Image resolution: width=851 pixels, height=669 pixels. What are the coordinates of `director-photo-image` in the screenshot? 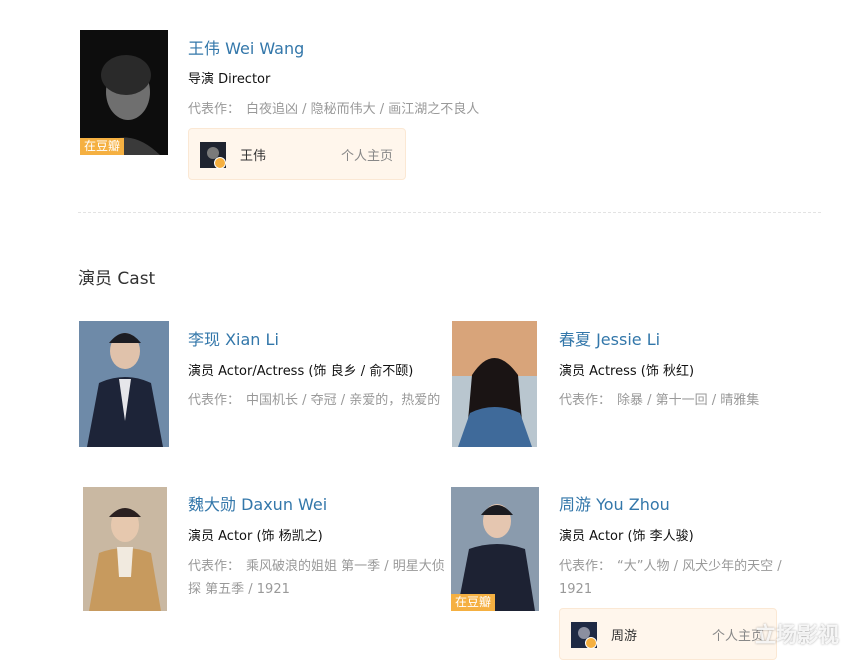 It's located at (124, 92).